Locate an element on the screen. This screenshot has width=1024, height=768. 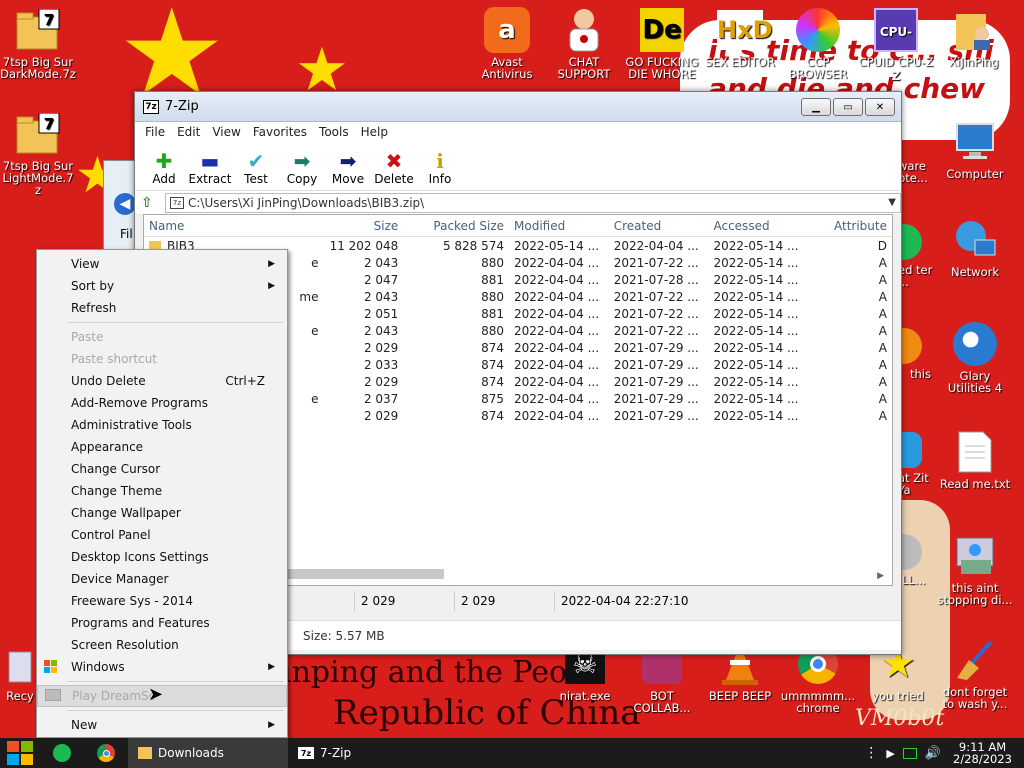
menu-item-programs-and-features: Programs and Features is located at coordinates (162, 623).